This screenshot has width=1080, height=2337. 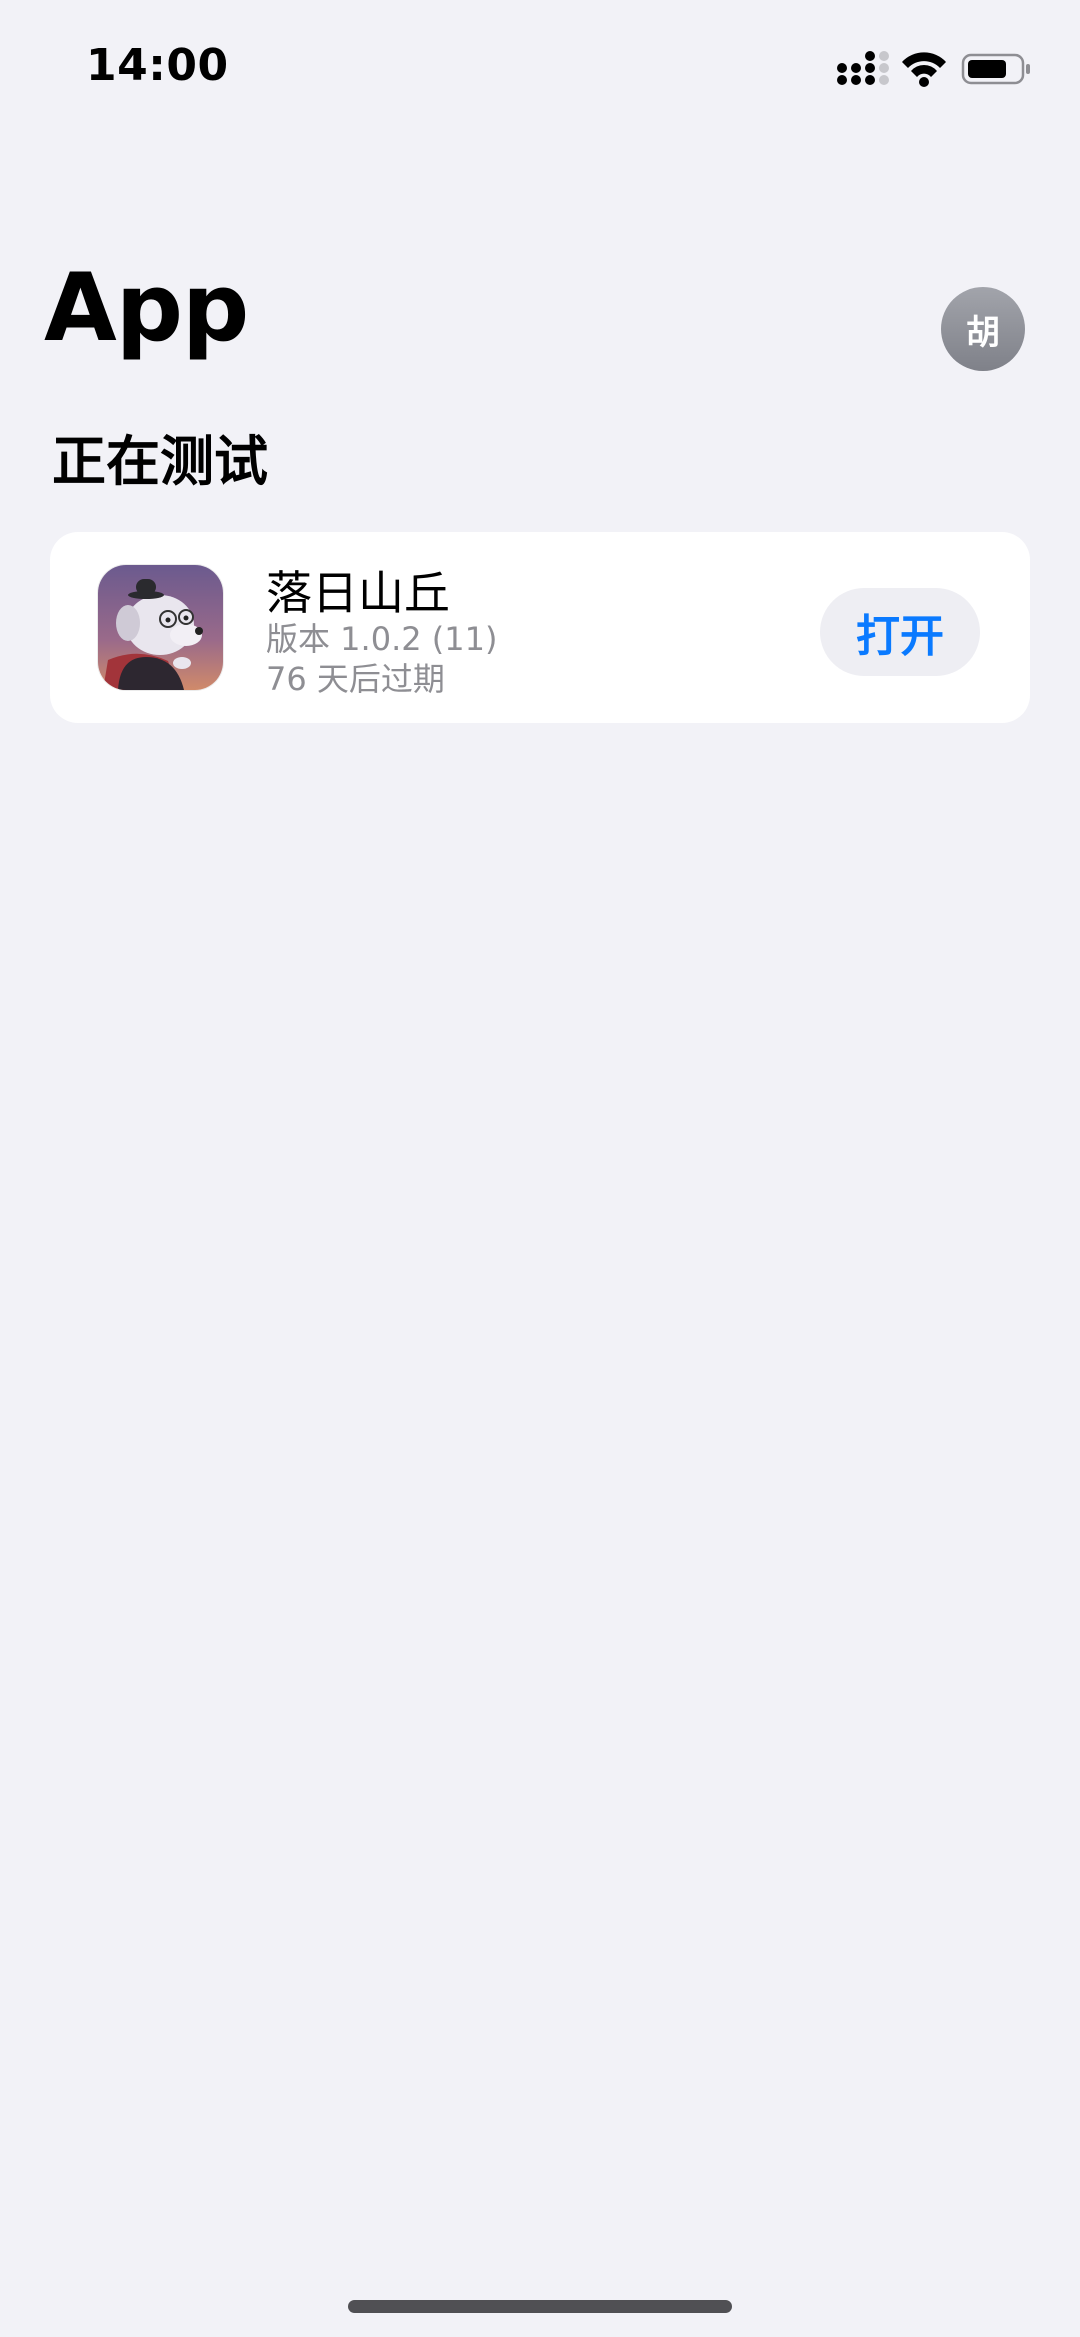 I want to click on cellular-signal-icon, so click(x=863, y=68).